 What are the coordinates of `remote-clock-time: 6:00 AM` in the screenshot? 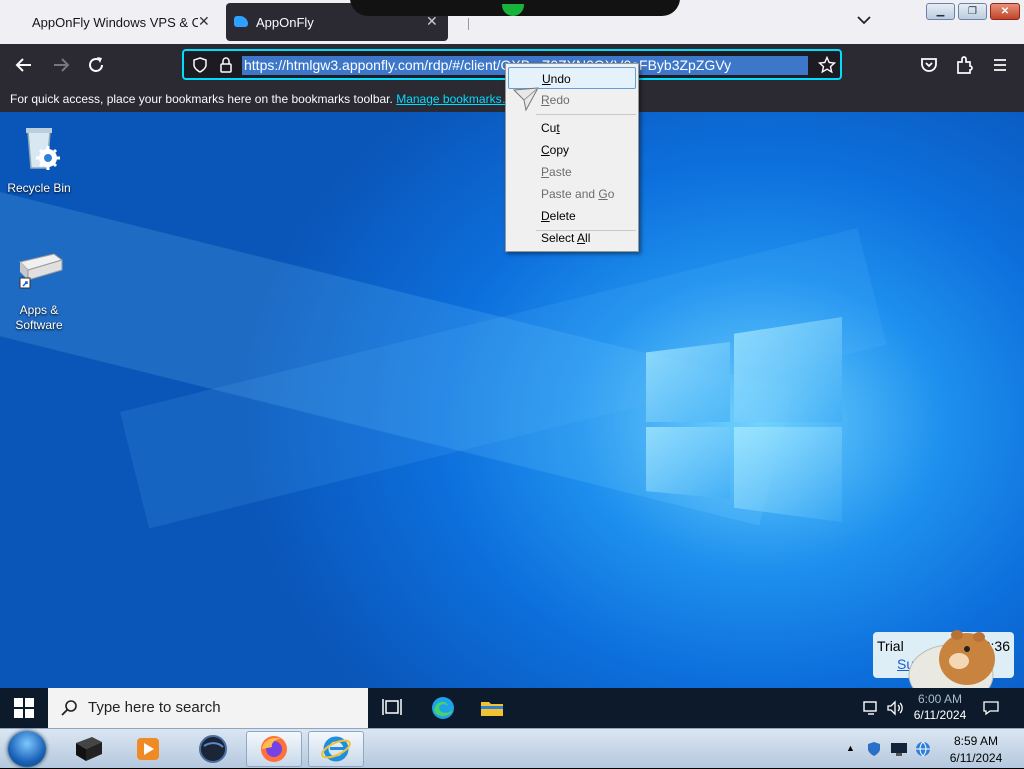 It's located at (940, 699).